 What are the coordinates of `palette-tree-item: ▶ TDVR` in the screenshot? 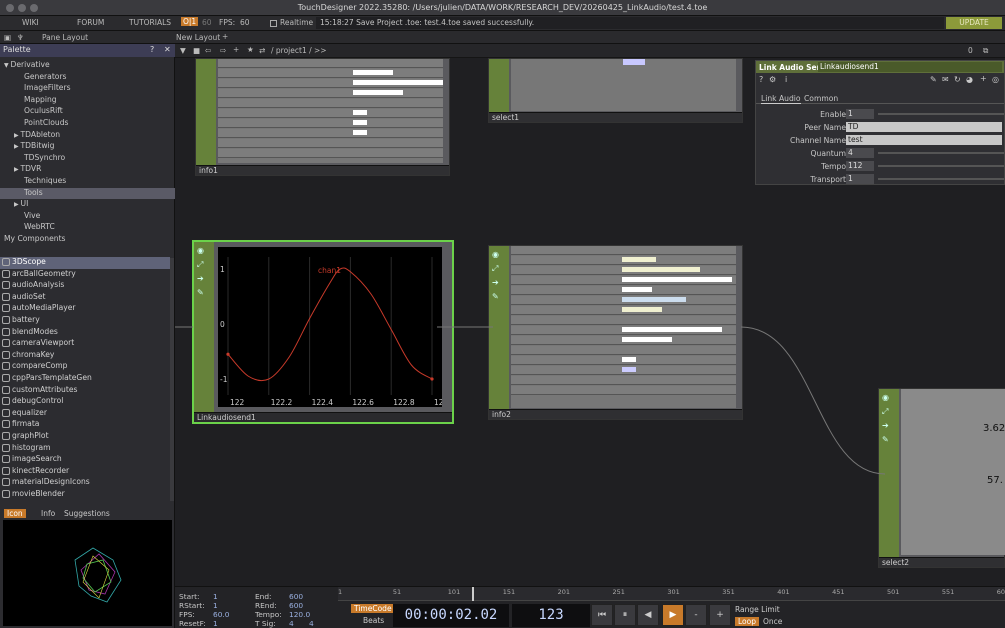 It's located at (87, 170).